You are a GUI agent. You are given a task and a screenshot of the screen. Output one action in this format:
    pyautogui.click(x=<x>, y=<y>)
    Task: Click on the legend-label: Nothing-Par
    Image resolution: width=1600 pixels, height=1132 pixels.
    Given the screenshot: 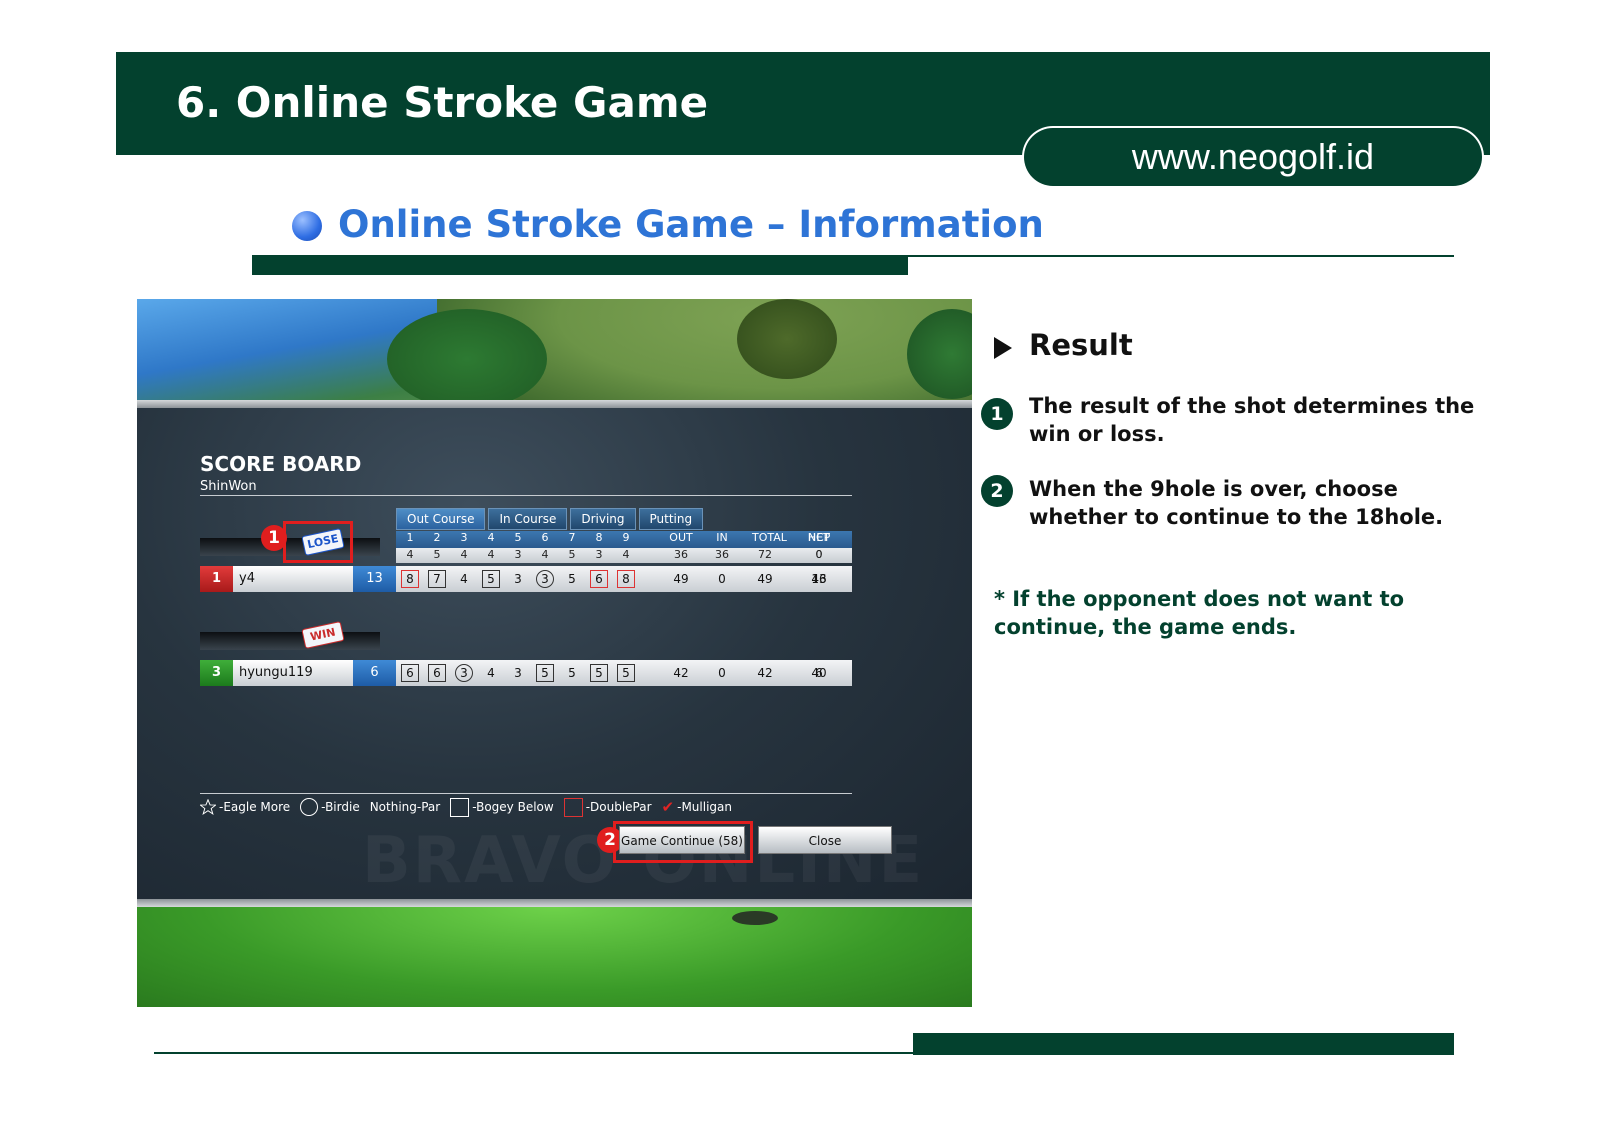 What is the action you would take?
    pyautogui.click(x=405, y=807)
    